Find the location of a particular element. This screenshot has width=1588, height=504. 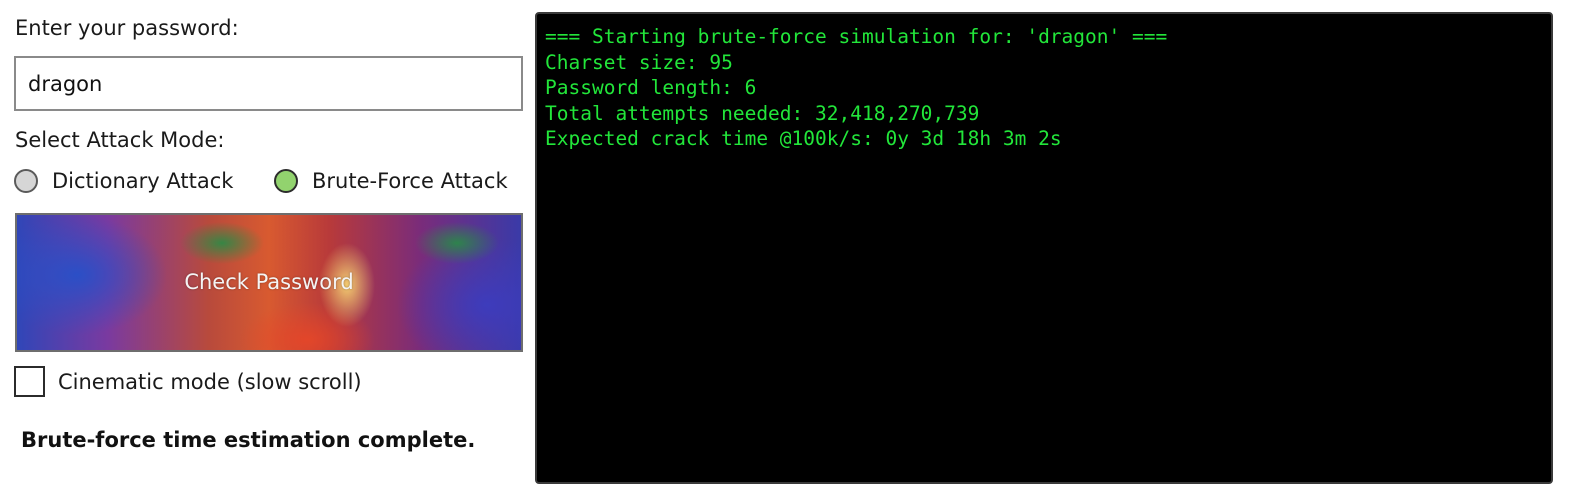

radio-unselected-icon is located at coordinates (26, 181).